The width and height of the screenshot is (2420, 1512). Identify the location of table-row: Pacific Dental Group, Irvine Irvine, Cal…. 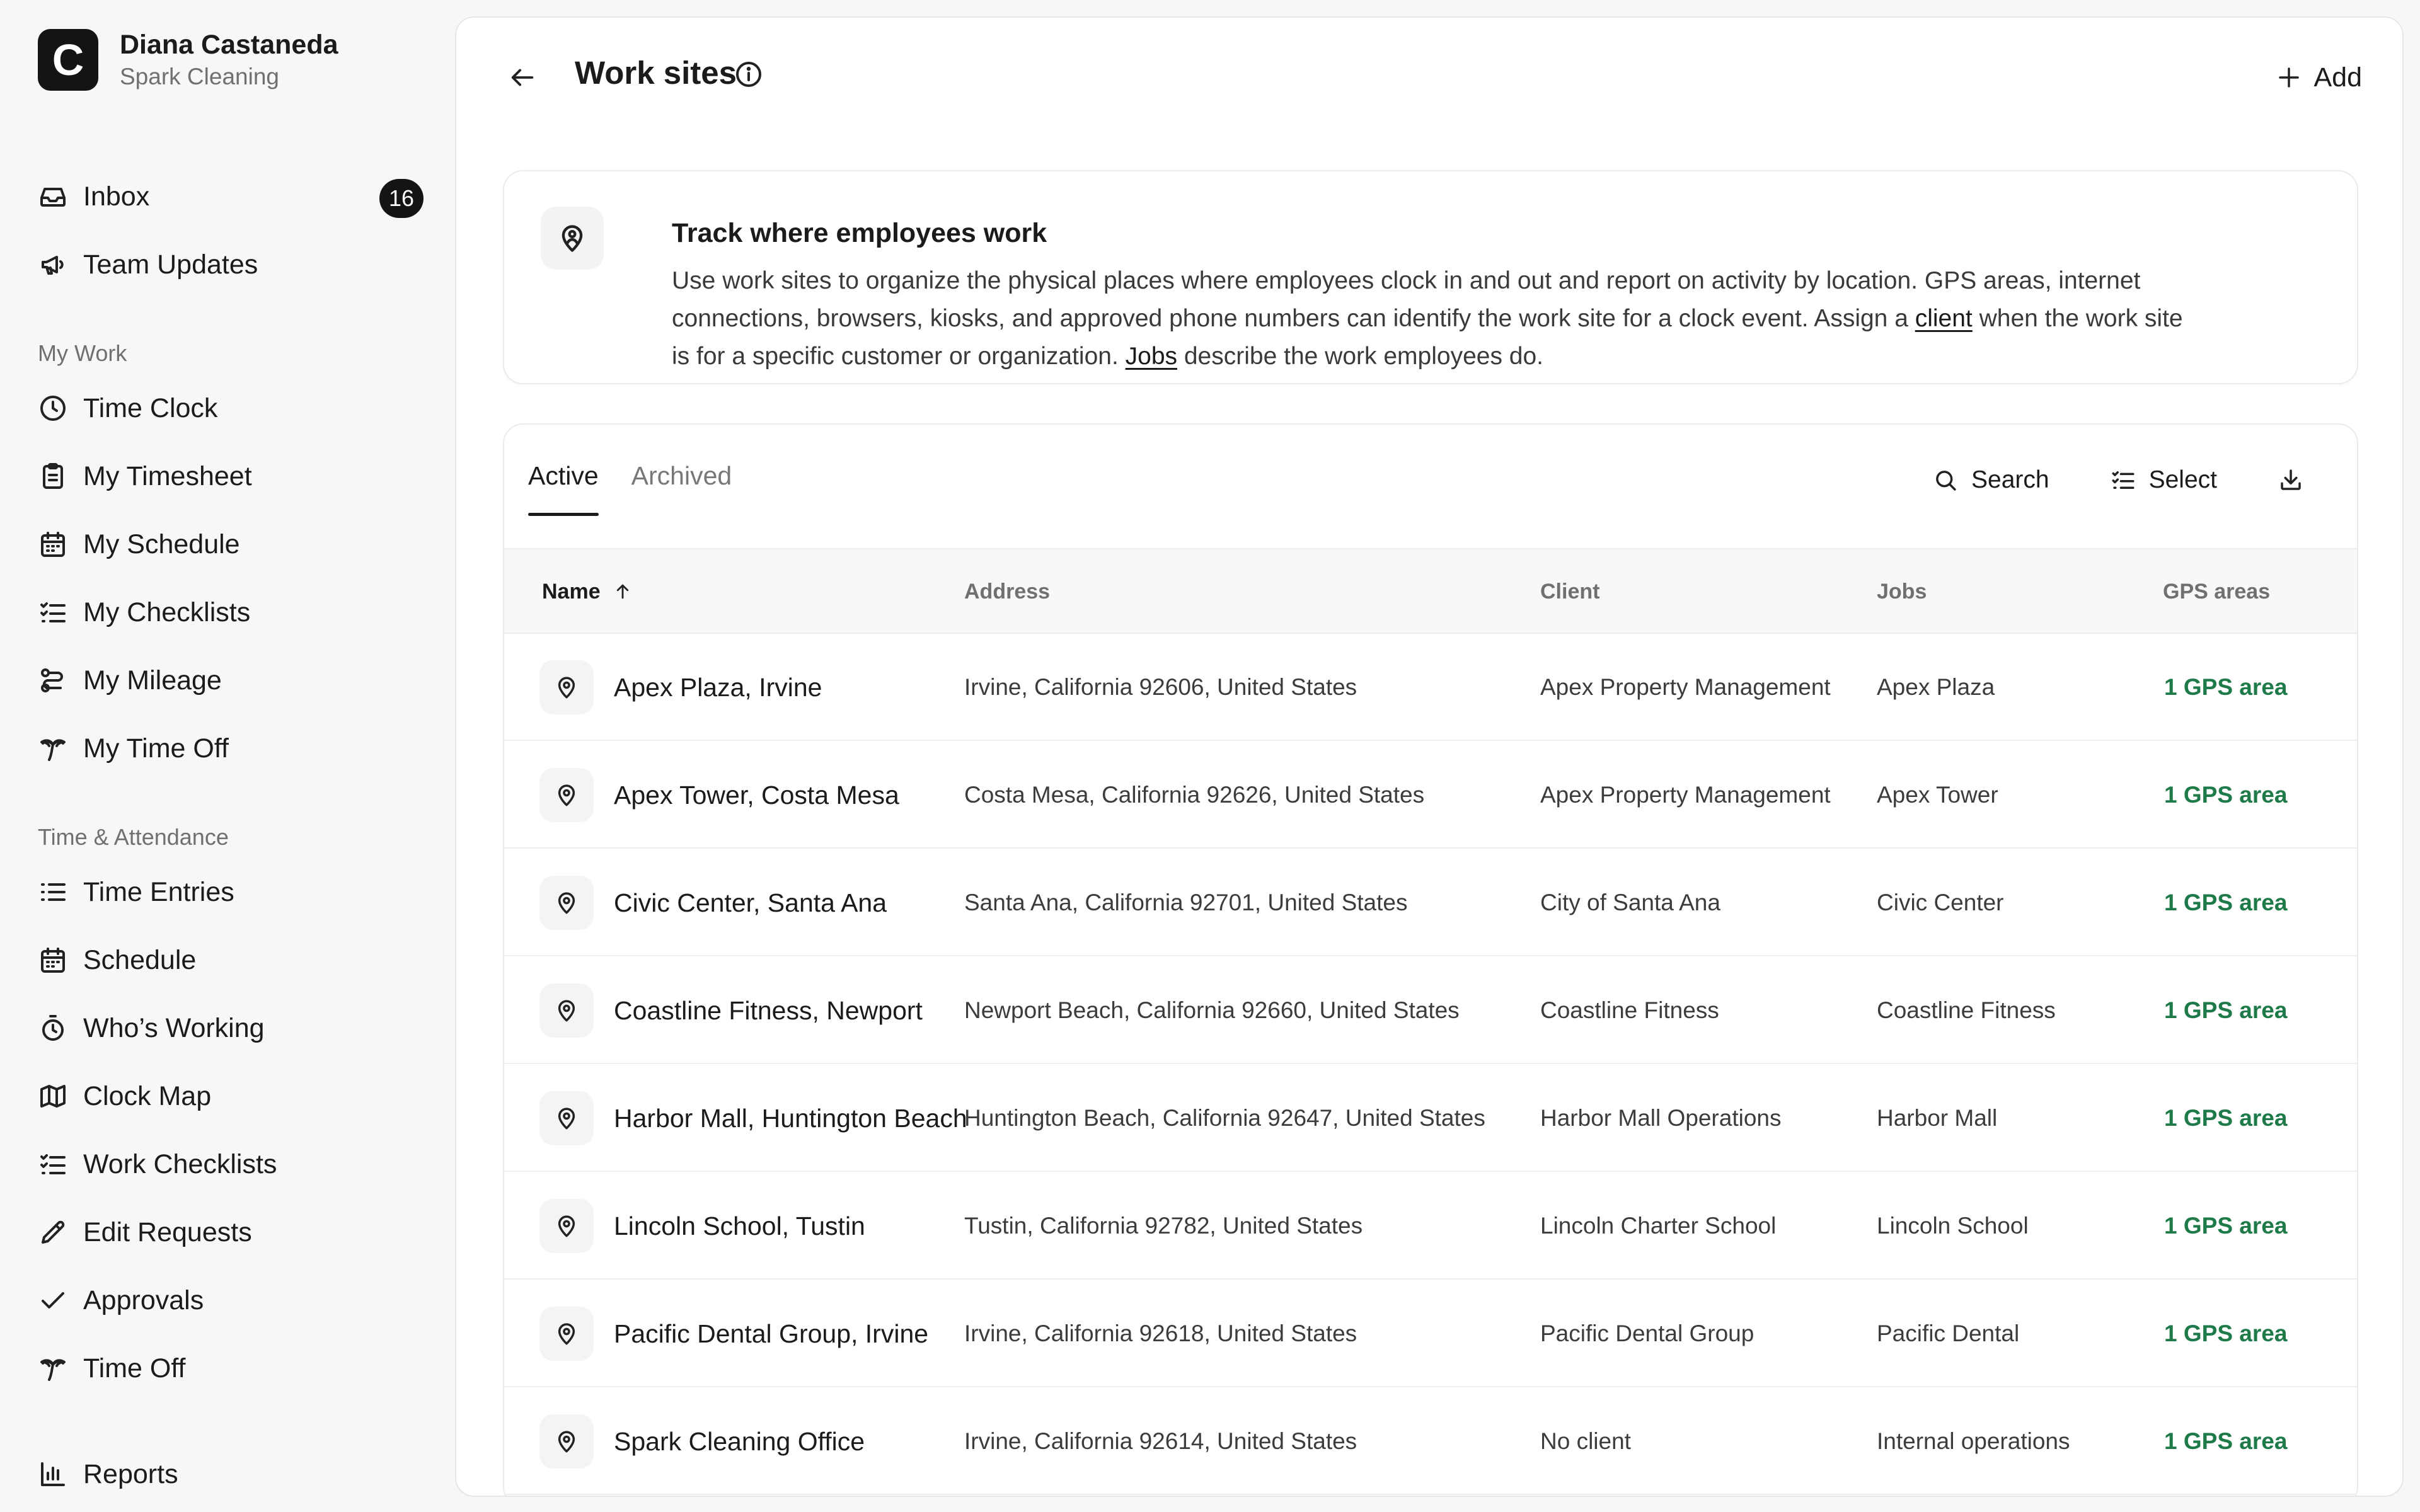
(1431, 1333).